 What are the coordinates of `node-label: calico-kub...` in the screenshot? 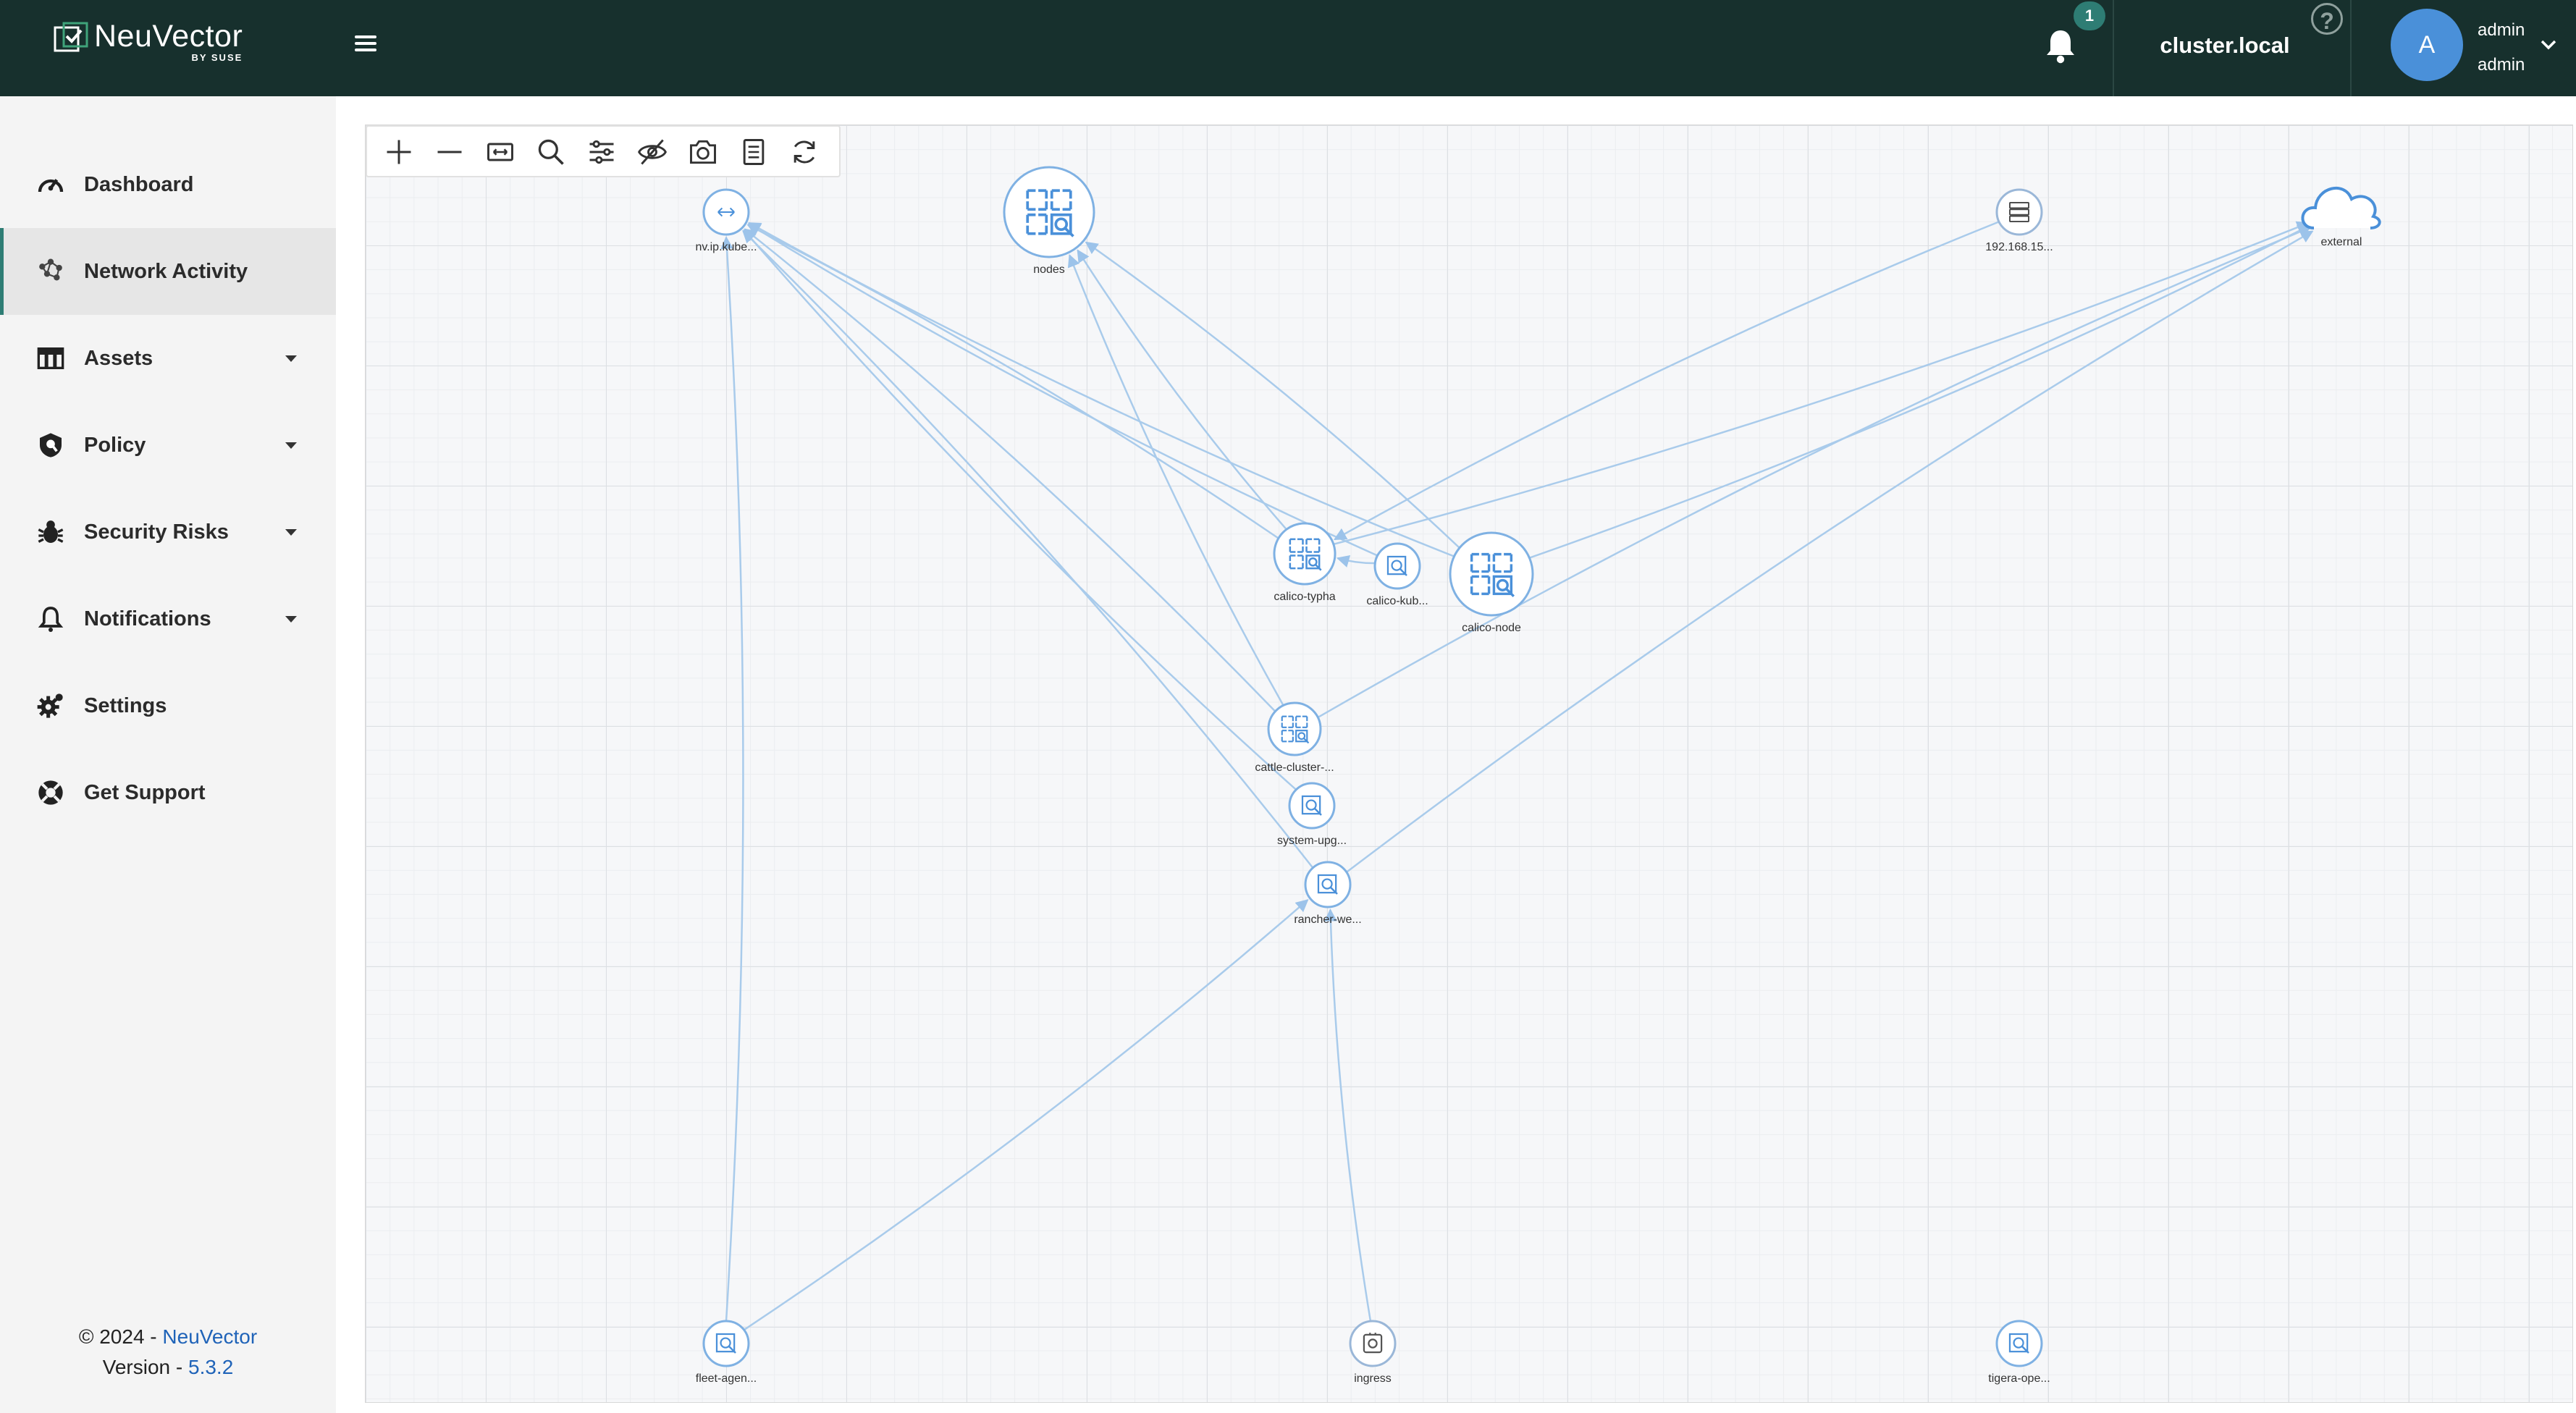 It's located at (1397, 601).